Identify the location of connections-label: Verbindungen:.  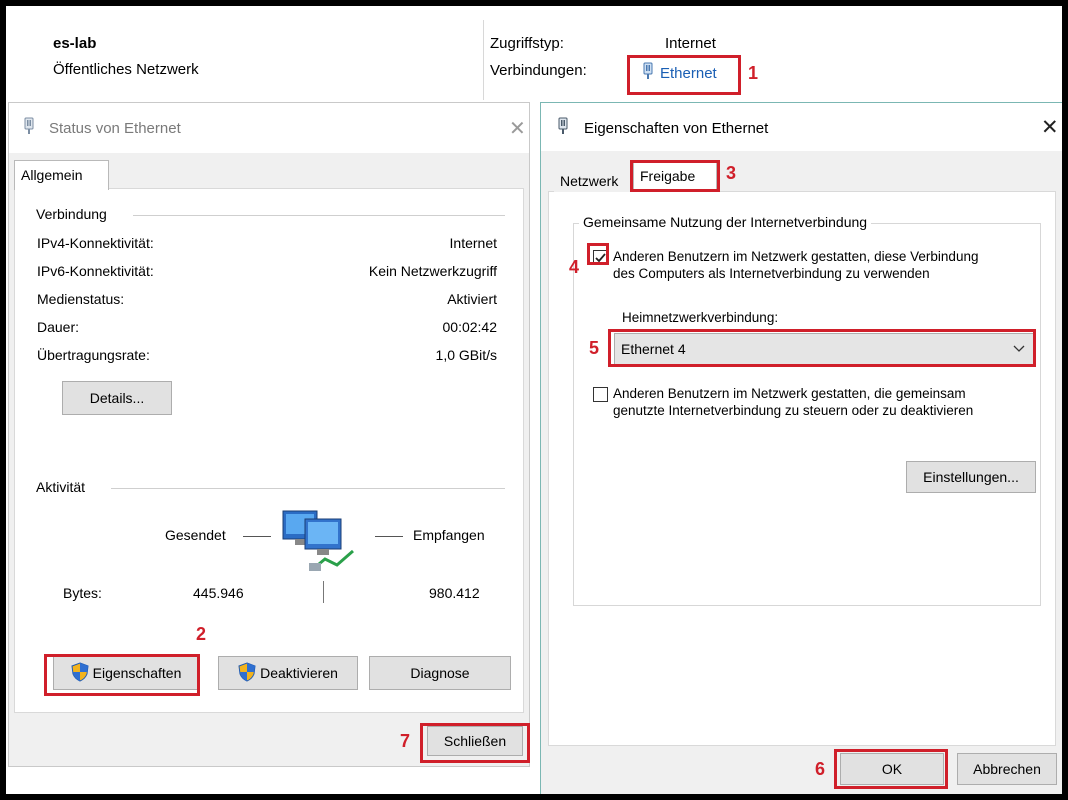
(538, 70).